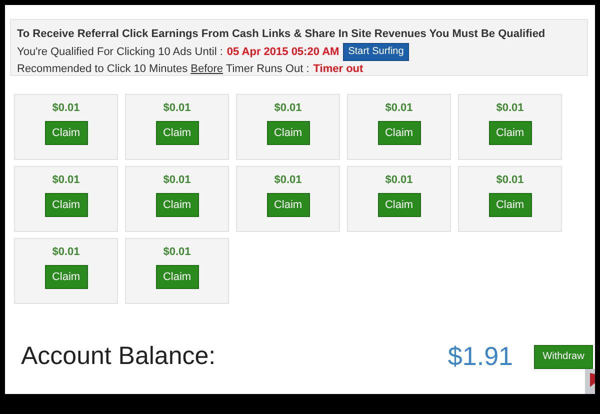 The width and height of the screenshot is (600, 414). What do you see at coordinates (479, 356) in the screenshot?
I see `balance-amount: $1.91` at bounding box center [479, 356].